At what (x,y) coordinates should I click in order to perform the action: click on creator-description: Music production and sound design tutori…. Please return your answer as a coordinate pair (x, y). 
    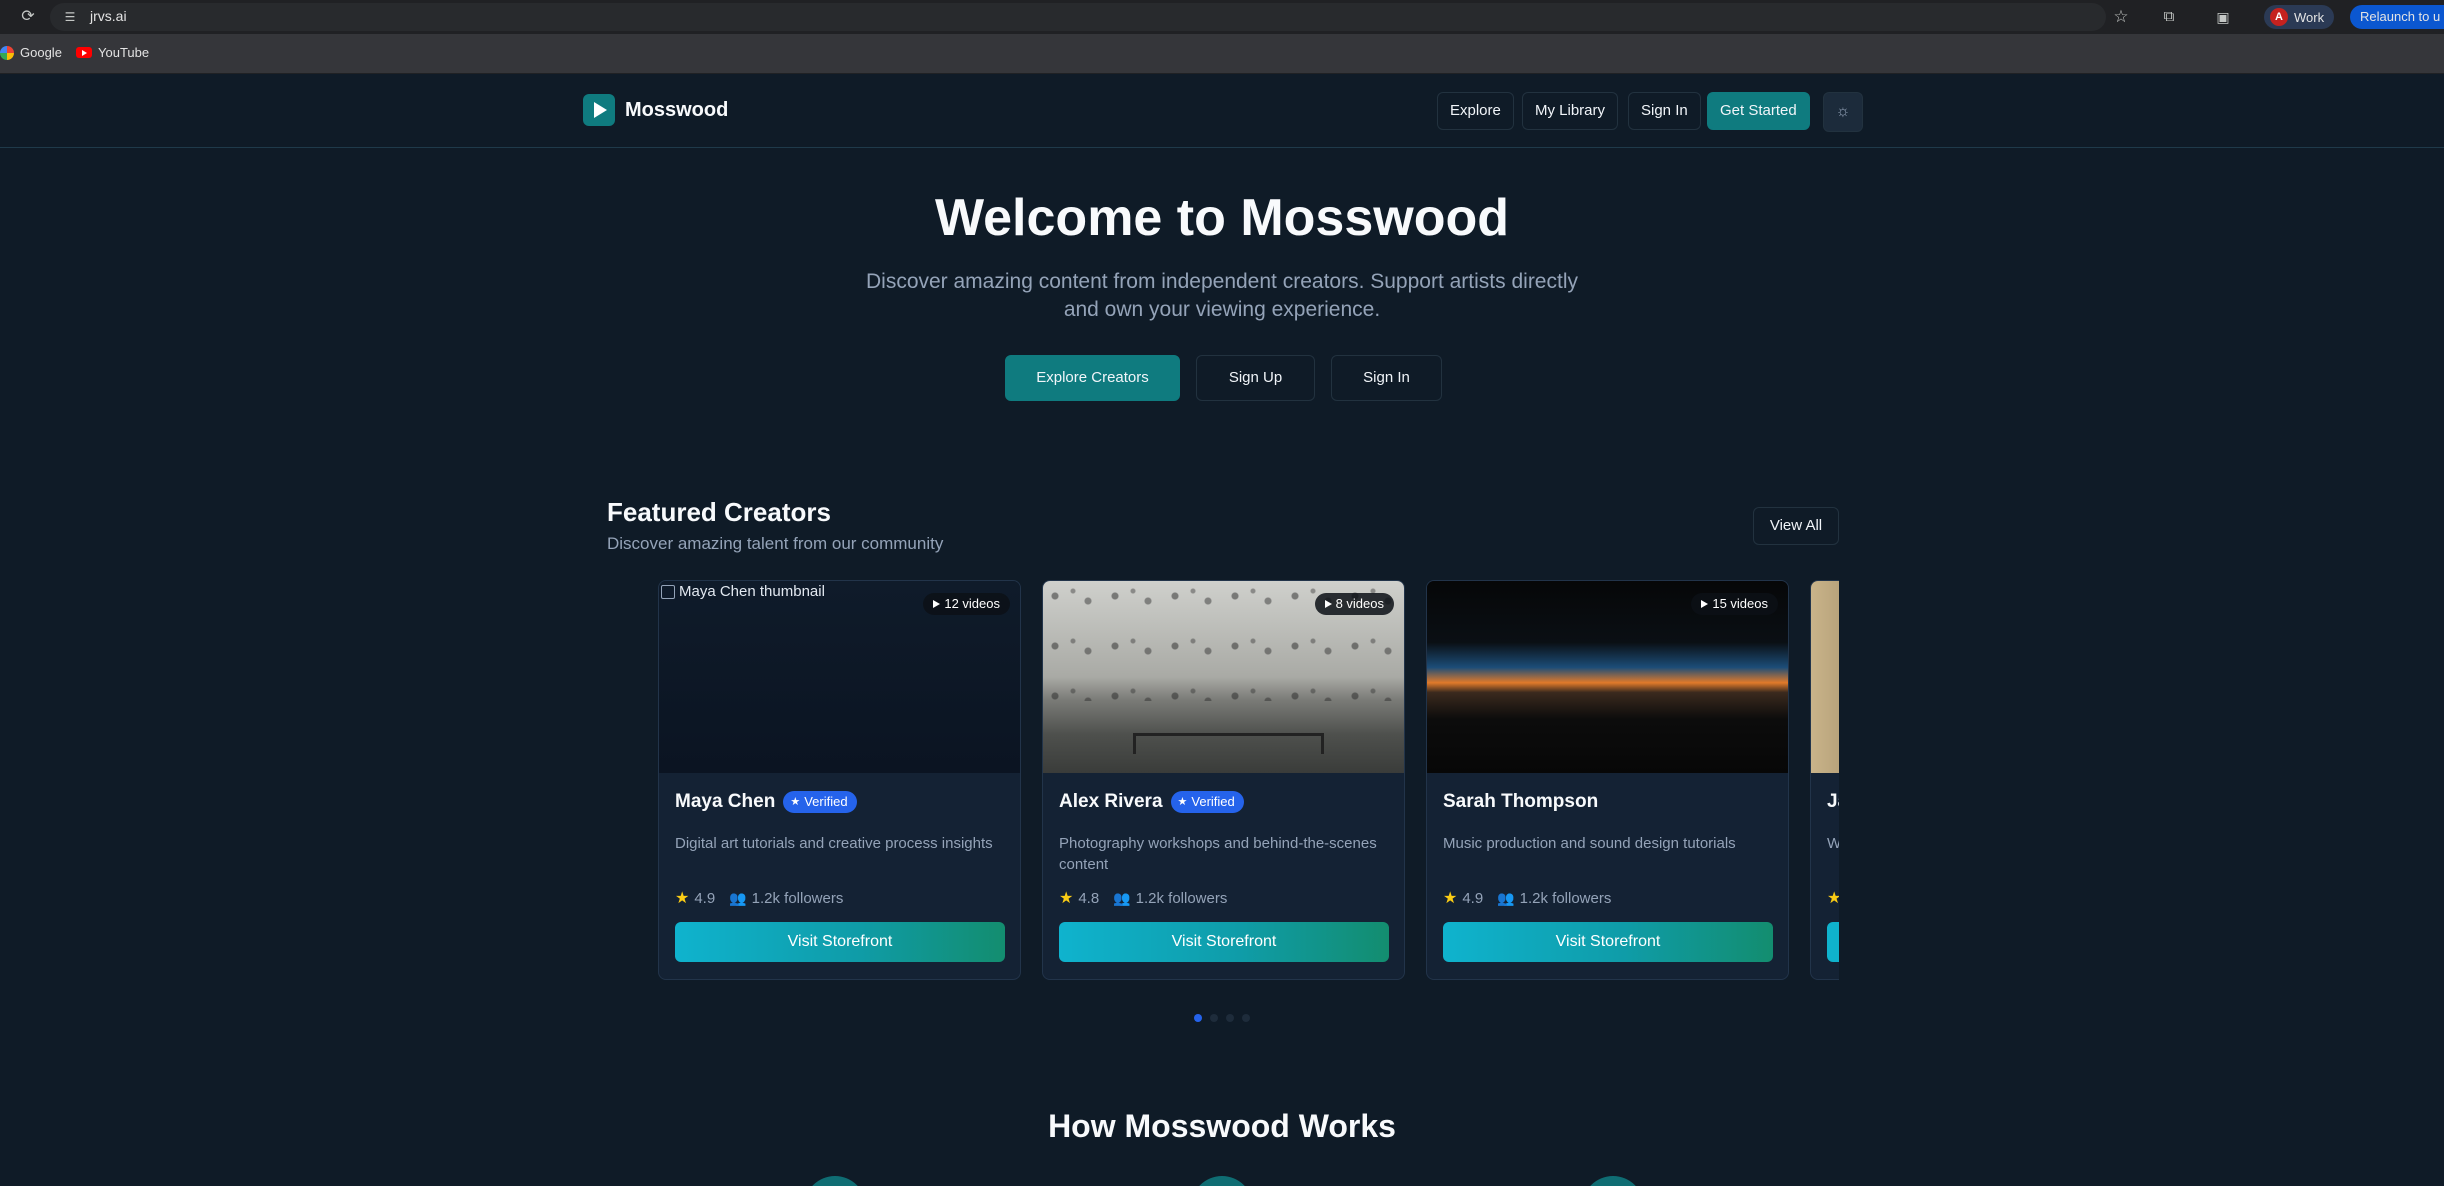
    Looking at the image, I should click on (1589, 843).